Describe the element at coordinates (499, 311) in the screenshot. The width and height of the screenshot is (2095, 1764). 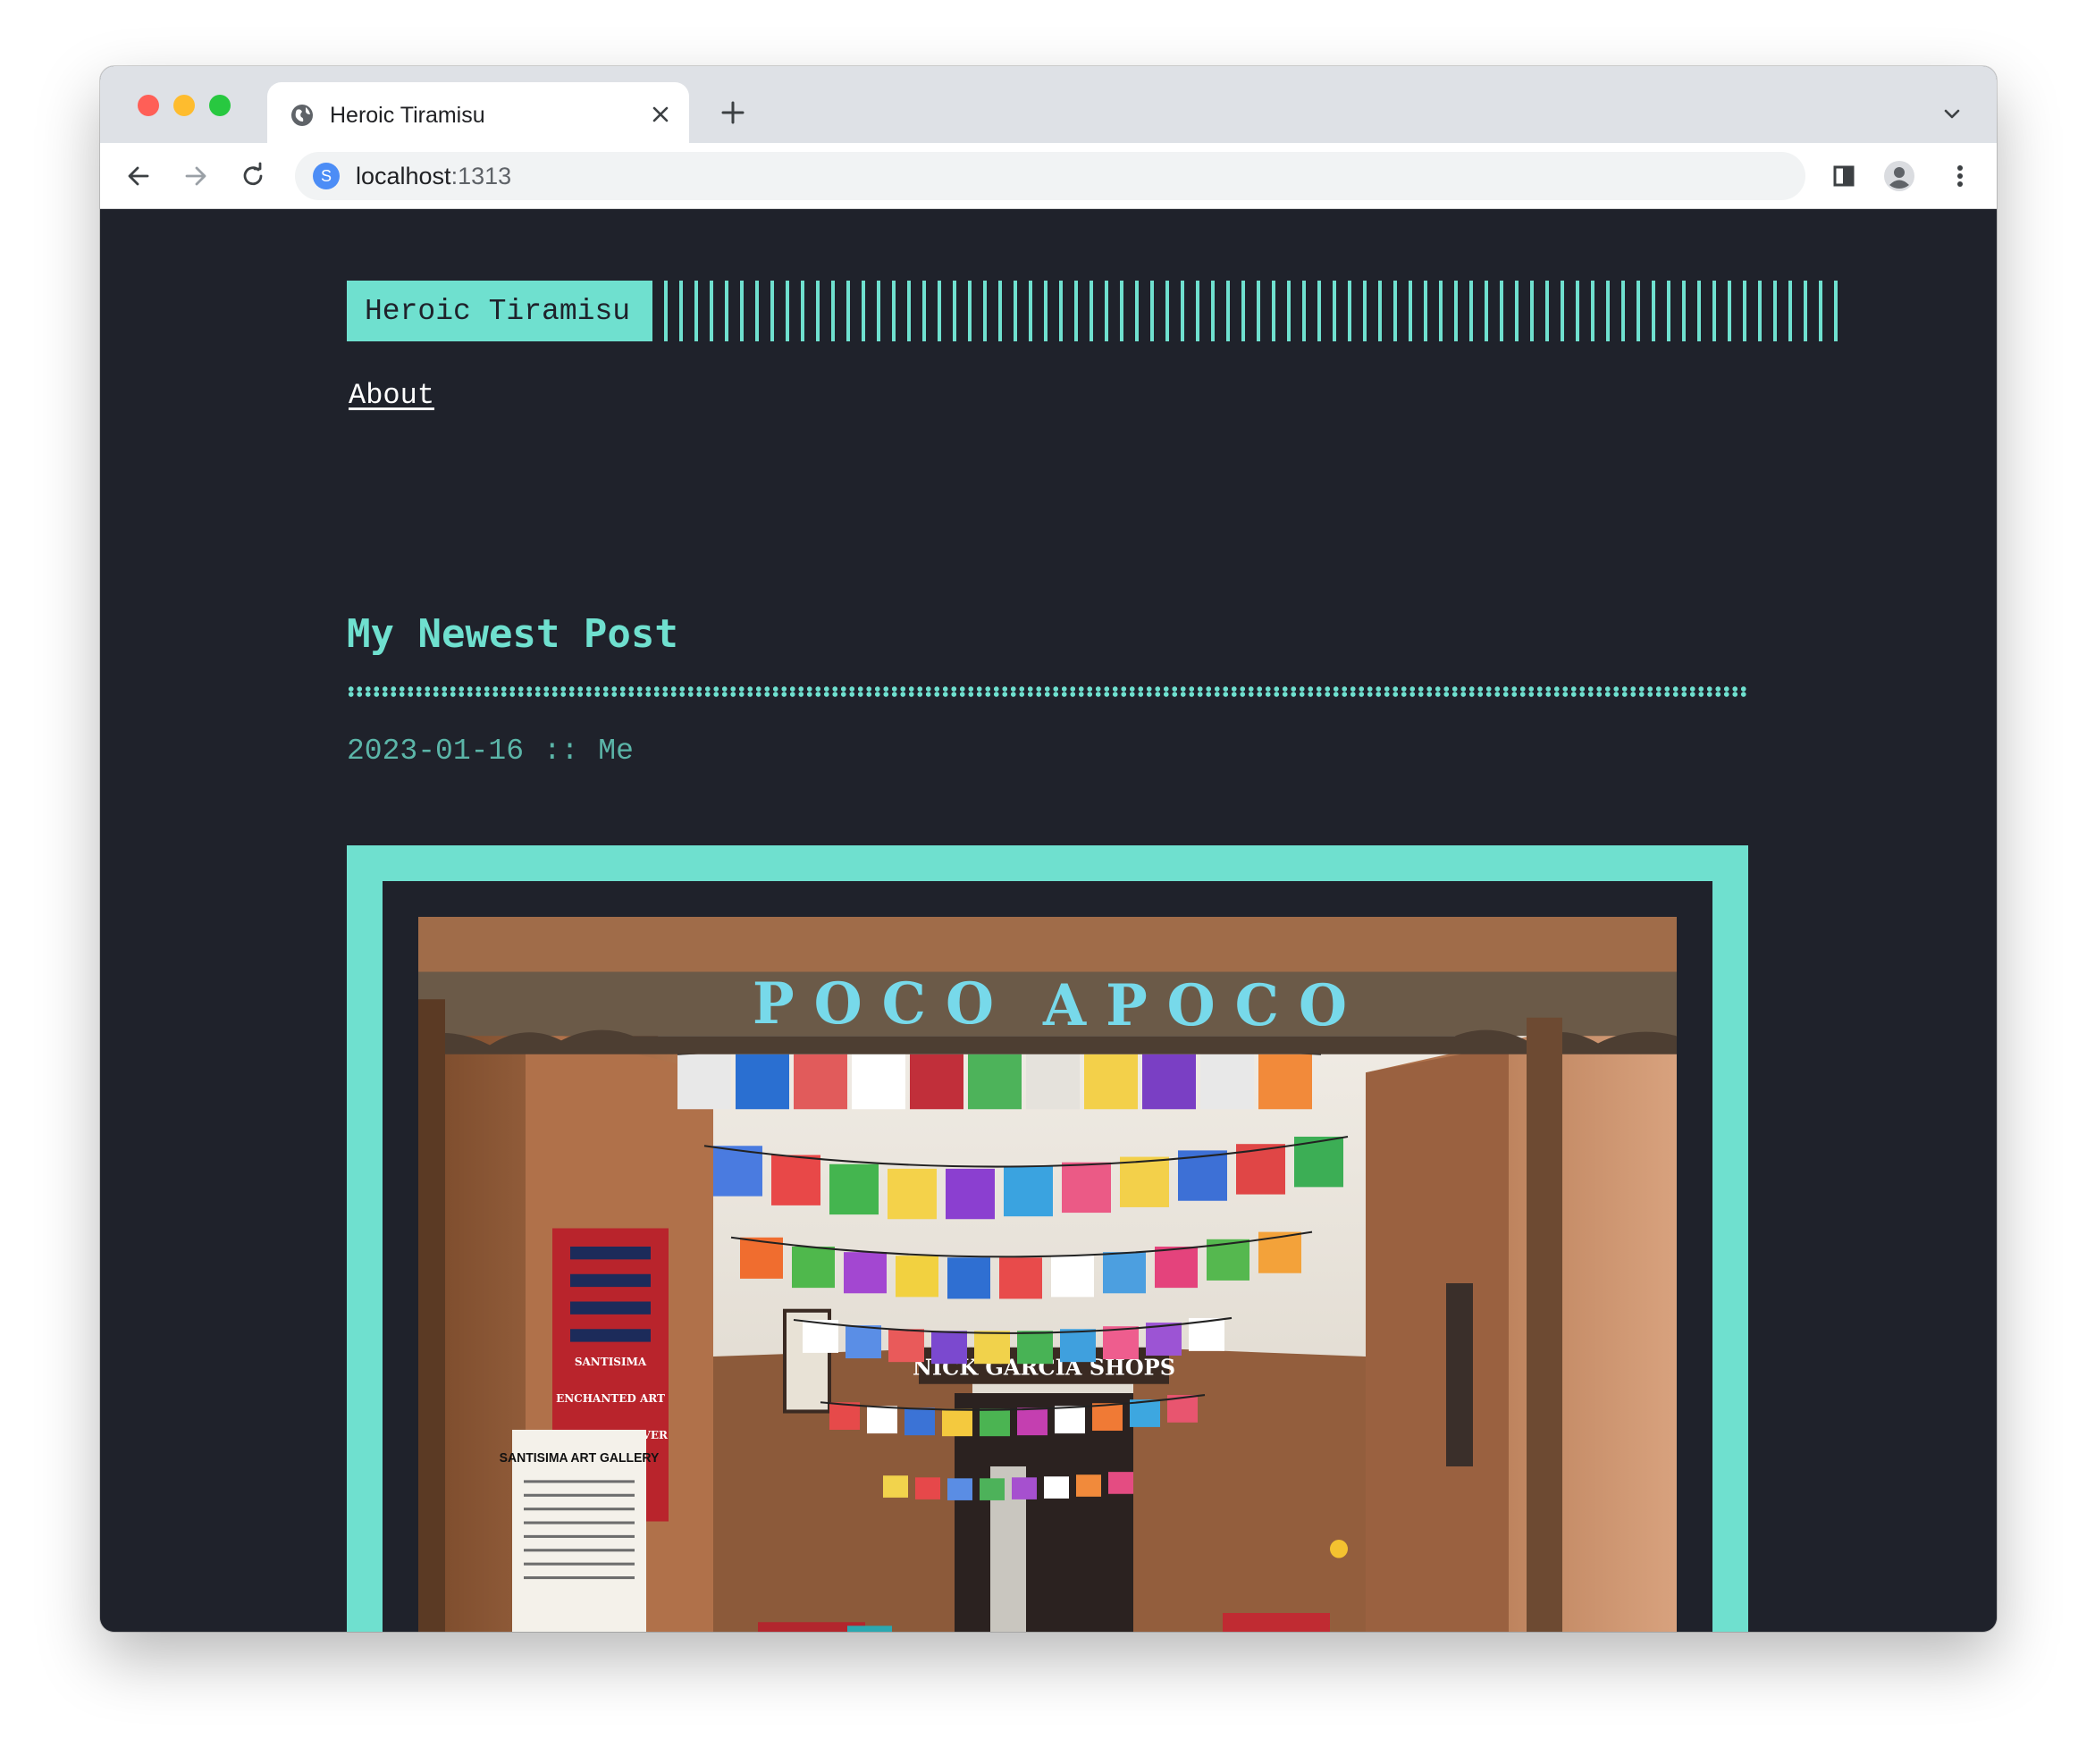
I see `site-logo-text: Heroic Tiramisu` at that location.